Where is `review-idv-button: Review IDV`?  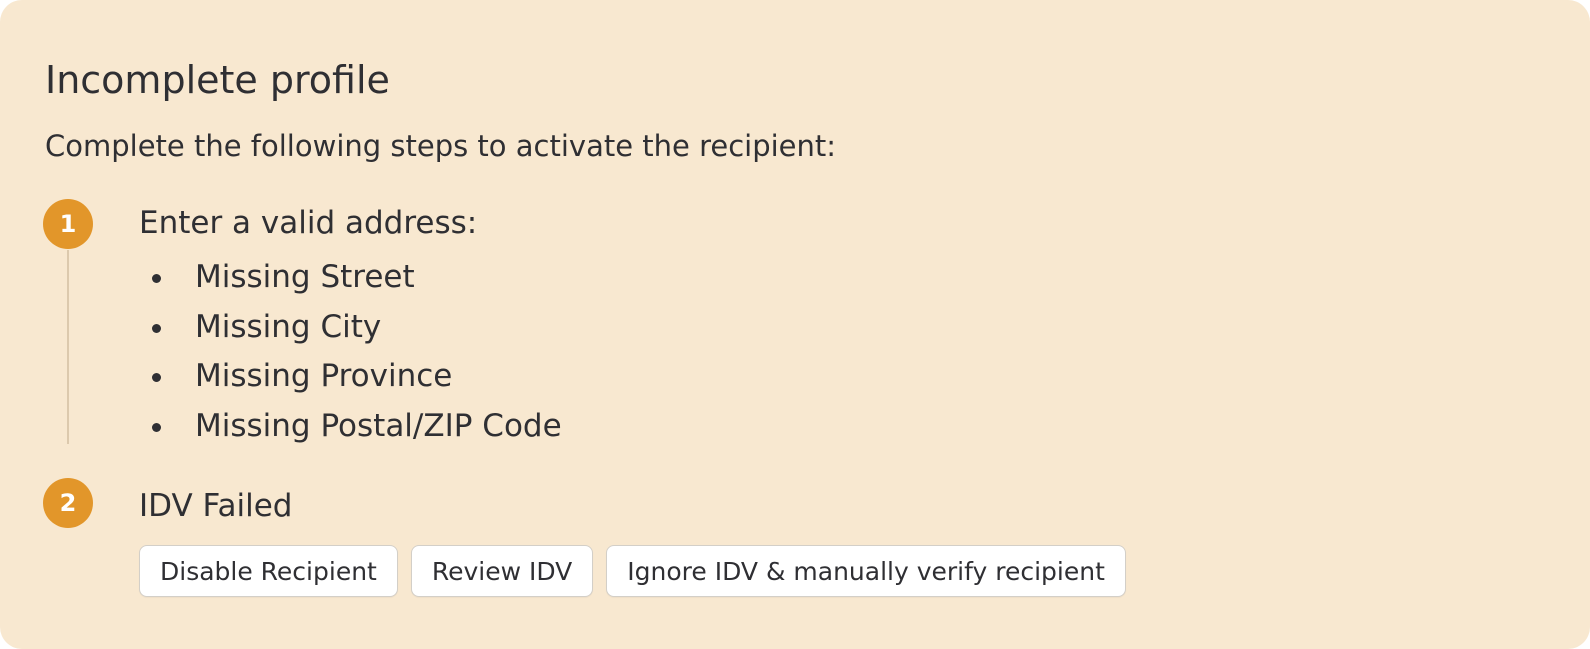 review-idv-button: Review IDV is located at coordinates (502, 571).